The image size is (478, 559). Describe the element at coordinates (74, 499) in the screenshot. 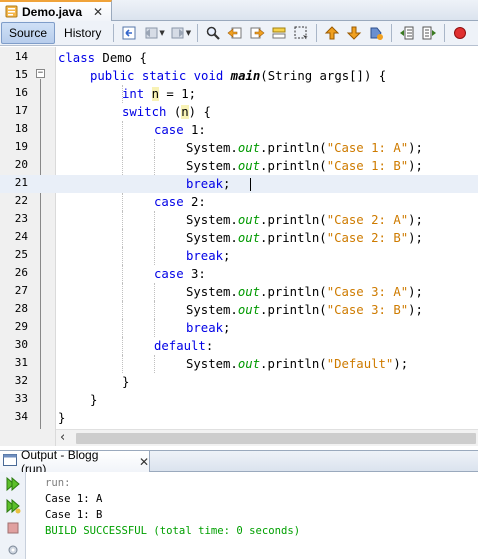

I see `output-line: Case 1: A` at that location.